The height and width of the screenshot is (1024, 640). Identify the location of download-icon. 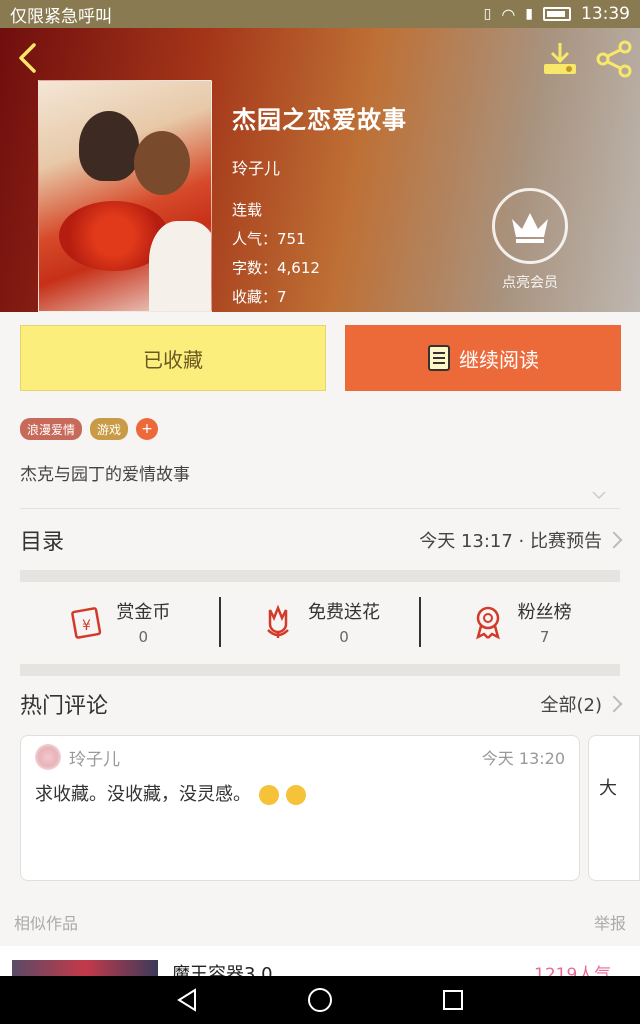
(560, 58).